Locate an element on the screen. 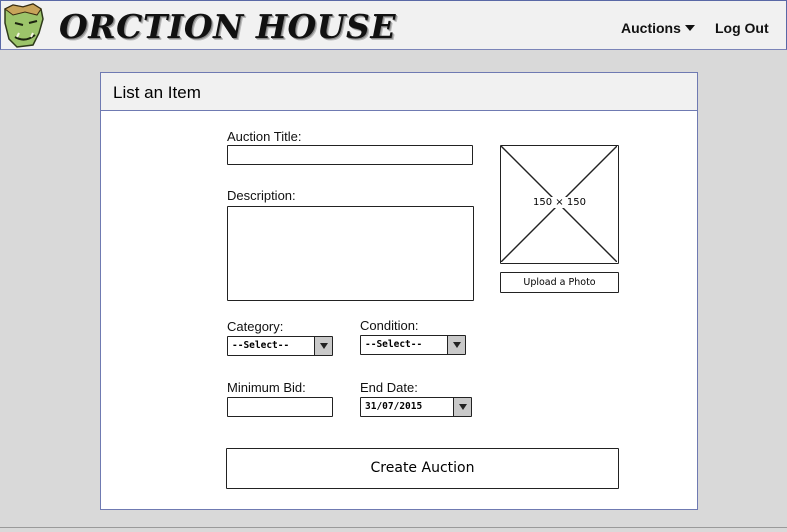  nav-auctions-label: Auctions is located at coordinates (651, 28).